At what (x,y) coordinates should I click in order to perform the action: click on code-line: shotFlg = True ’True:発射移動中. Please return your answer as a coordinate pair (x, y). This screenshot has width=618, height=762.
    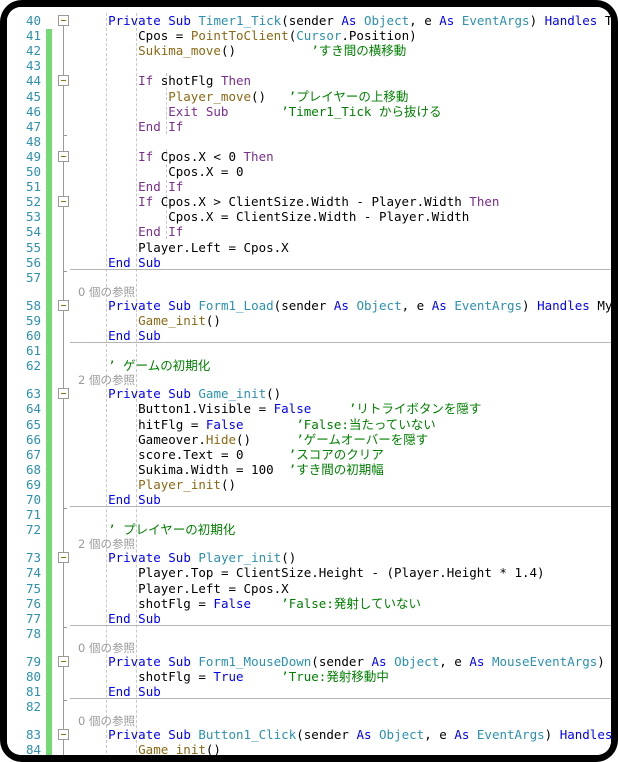
    Looking at the image, I should click on (263, 676).